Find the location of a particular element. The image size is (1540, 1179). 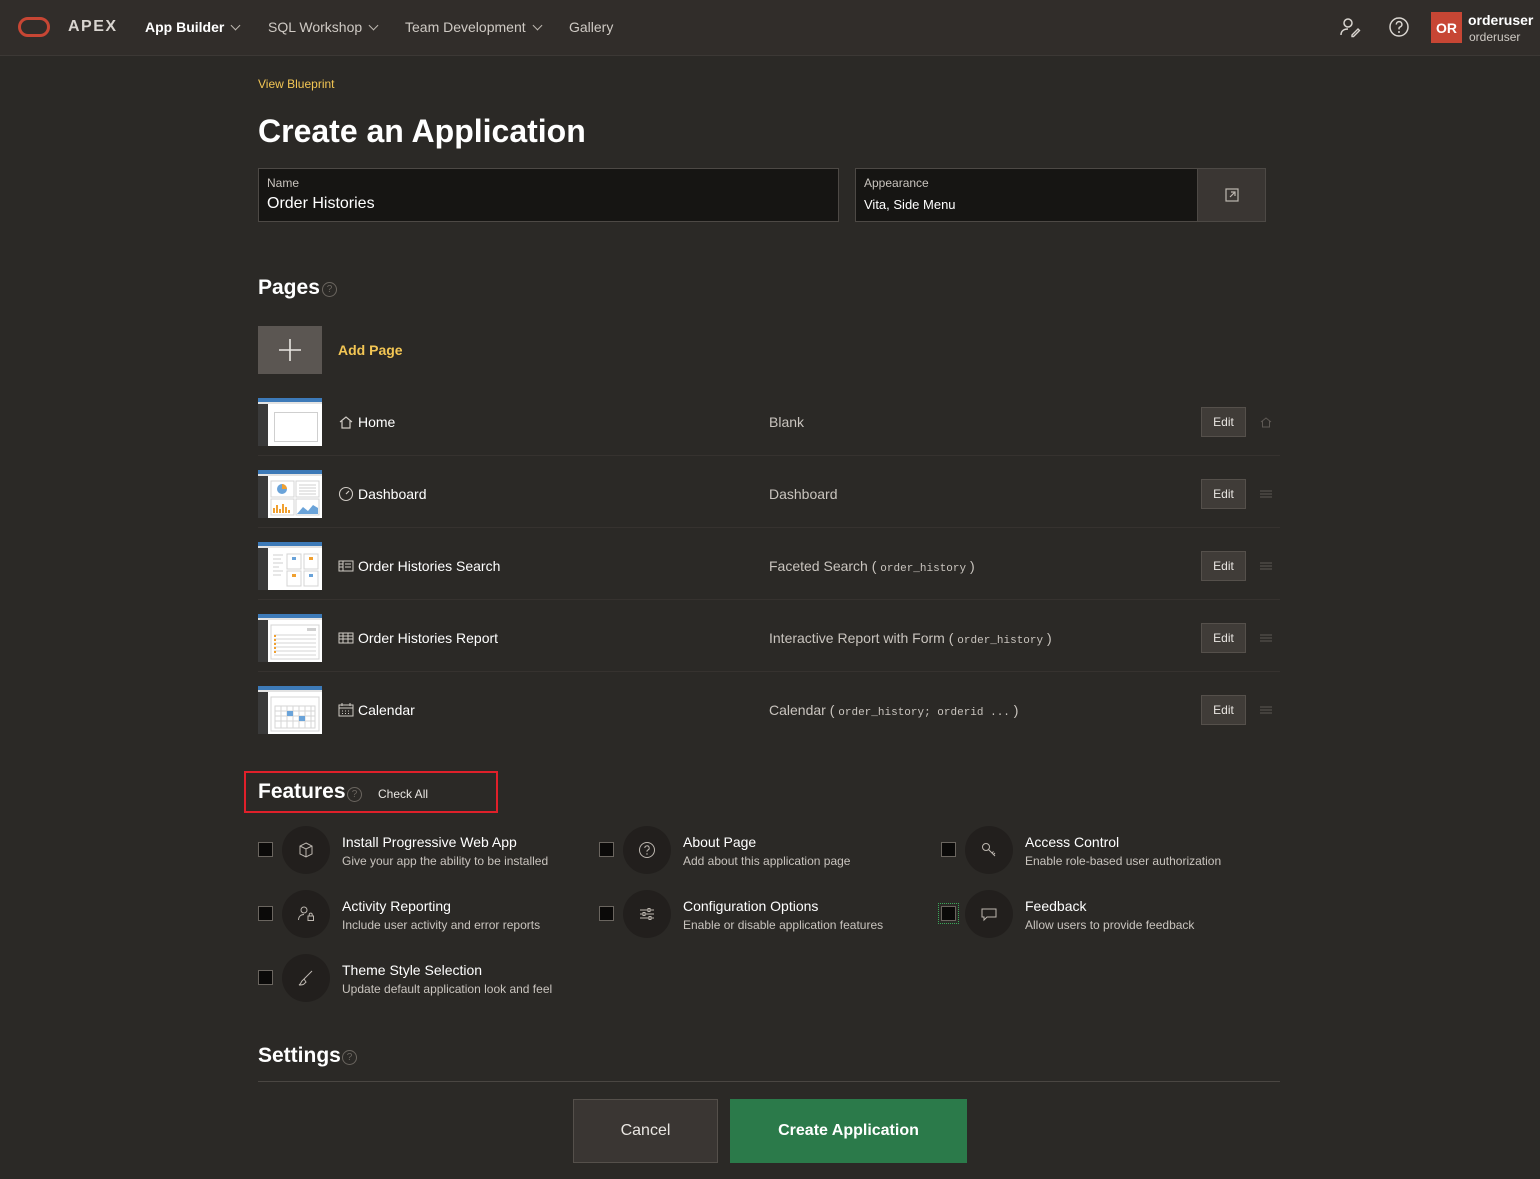

check-all-link: Check All is located at coordinates (403, 794).